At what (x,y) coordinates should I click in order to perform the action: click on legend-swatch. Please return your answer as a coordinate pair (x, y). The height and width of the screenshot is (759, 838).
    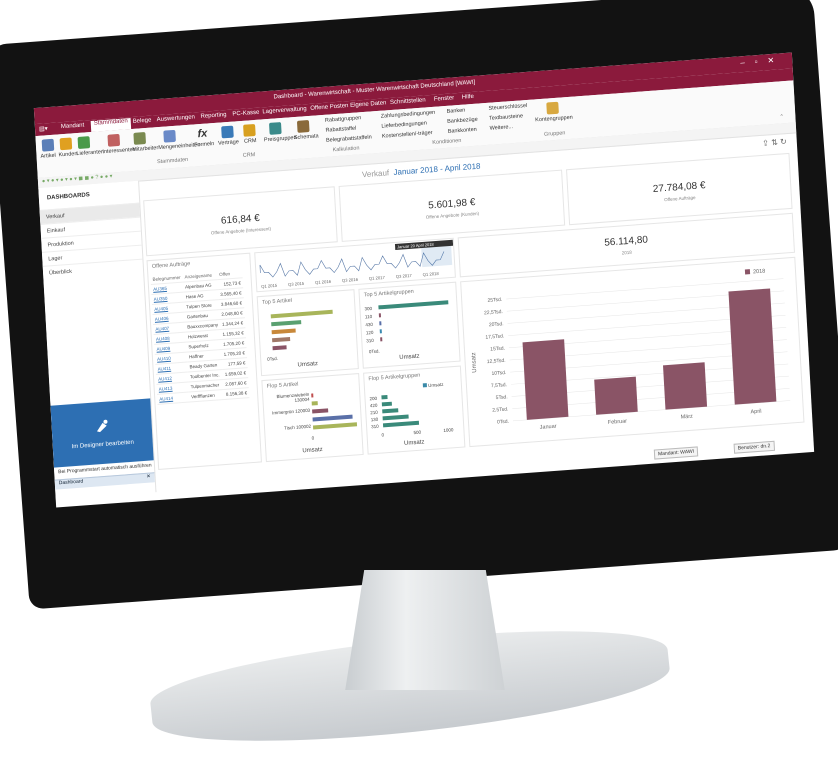
    Looking at the image, I should click on (424, 385).